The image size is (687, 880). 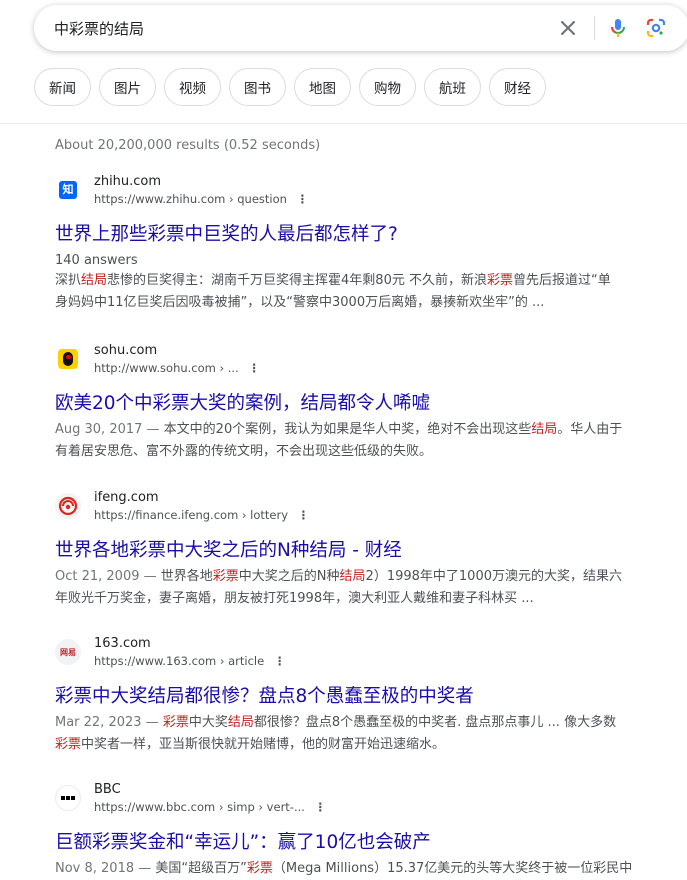 What do you see at coordinates (355, 235) in the screenshot?
I see `result-title-link: 世界上那些彩票中巨奖的人最后都怎样了?` at bounding box center [355, 235].